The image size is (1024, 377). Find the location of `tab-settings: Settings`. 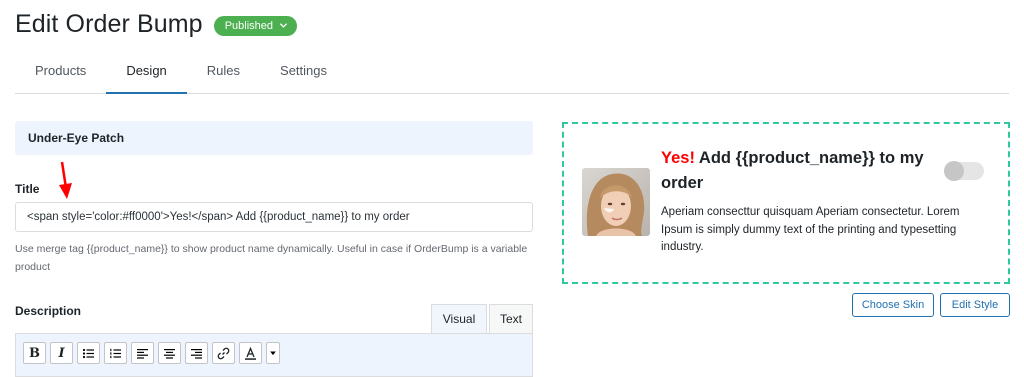

tab-settings: Settings is located at coordinates (303, 72).